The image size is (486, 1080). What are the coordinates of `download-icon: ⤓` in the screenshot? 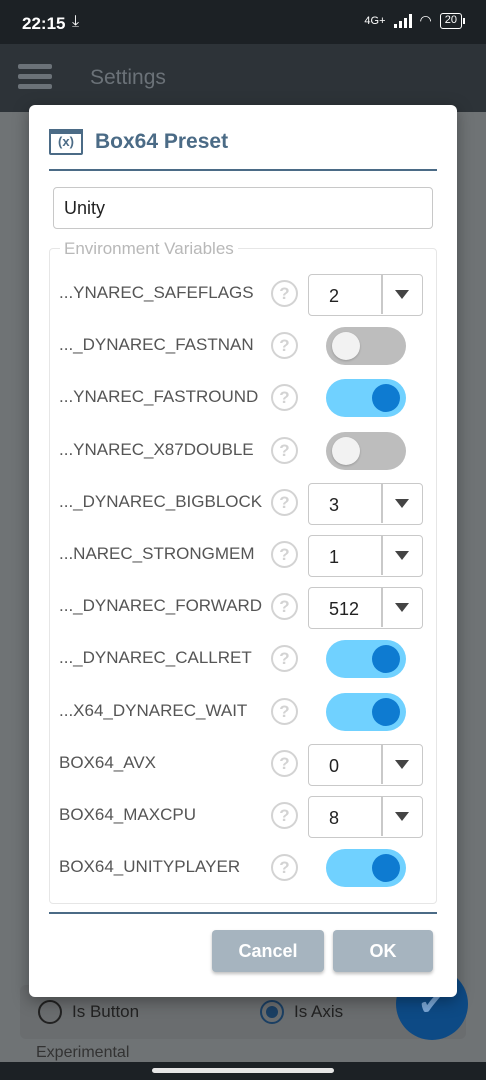 It's located at (76, 21).